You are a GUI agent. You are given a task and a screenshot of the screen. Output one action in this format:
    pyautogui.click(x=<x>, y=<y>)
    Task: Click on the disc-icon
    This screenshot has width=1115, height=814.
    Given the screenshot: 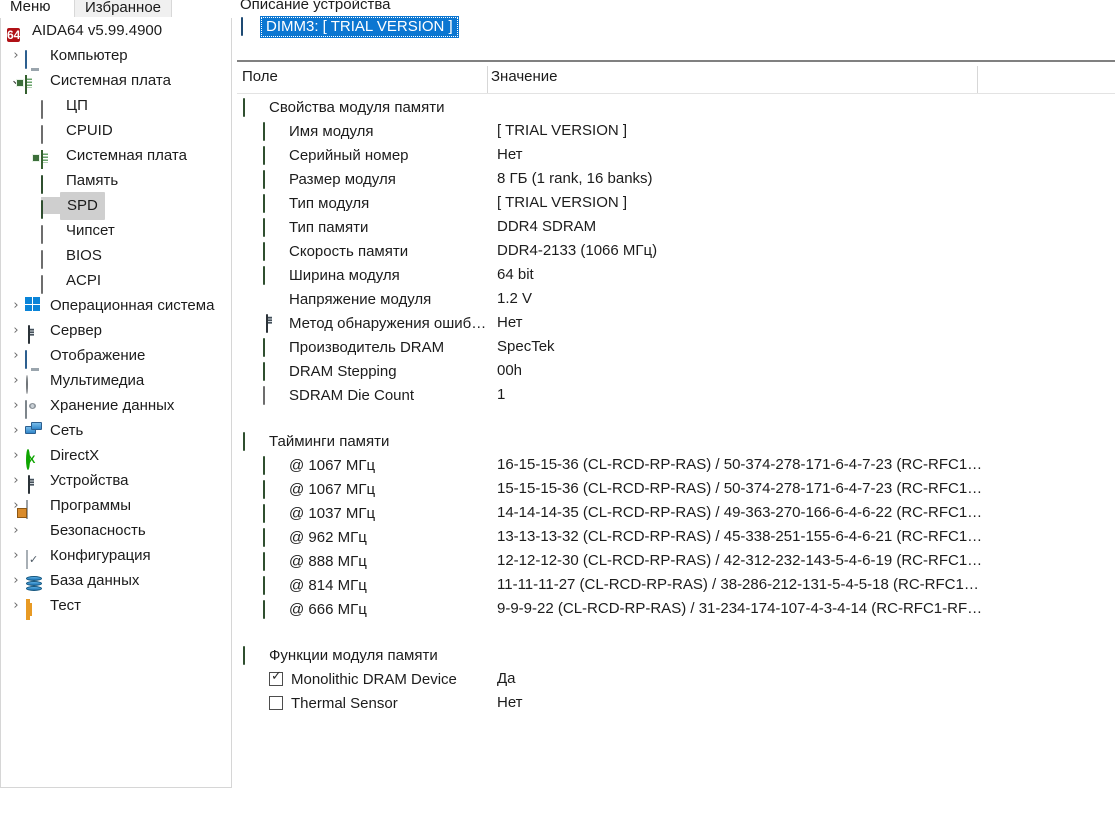 What is the action you would take?
    pyautogui.click(x=34, y=383)
    